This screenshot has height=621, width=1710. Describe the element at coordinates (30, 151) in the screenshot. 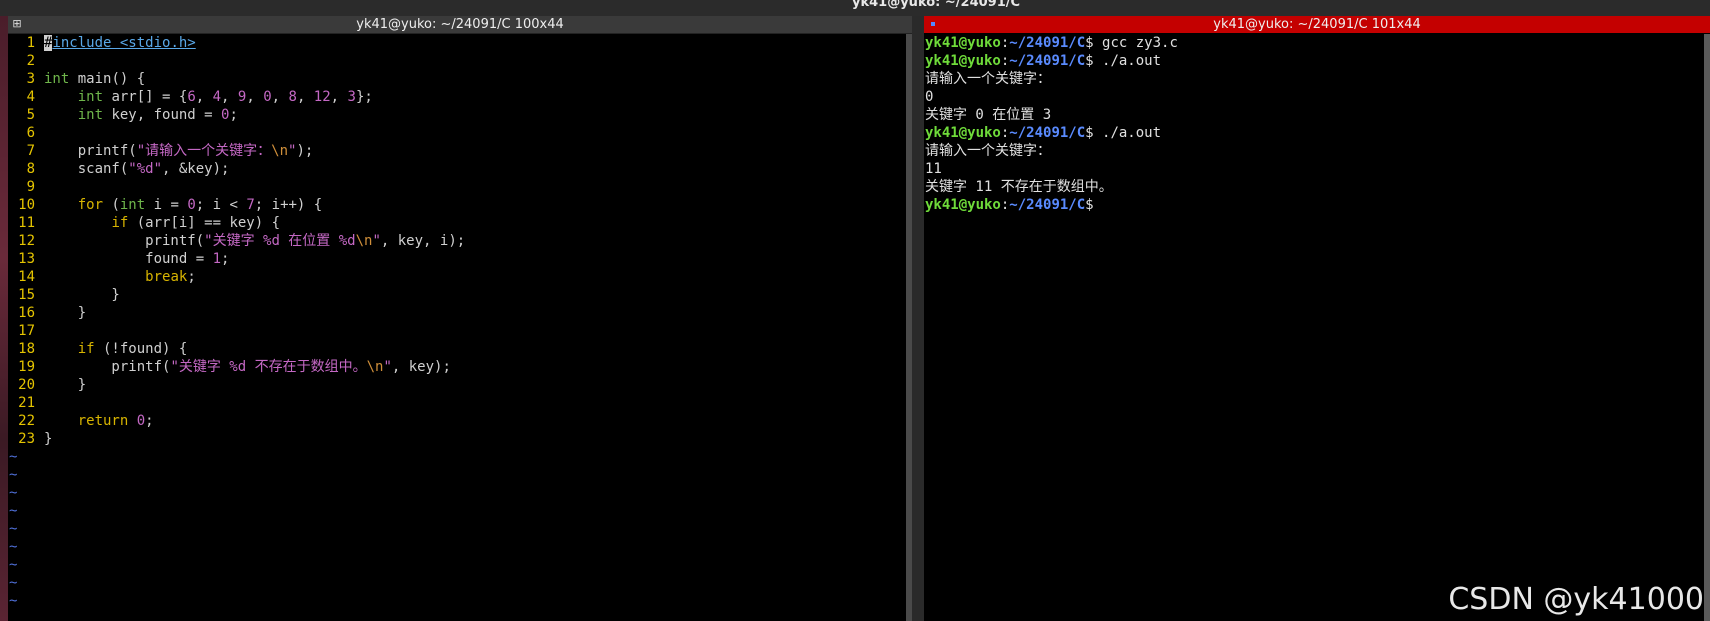

I see `line-number: 7` at that location.